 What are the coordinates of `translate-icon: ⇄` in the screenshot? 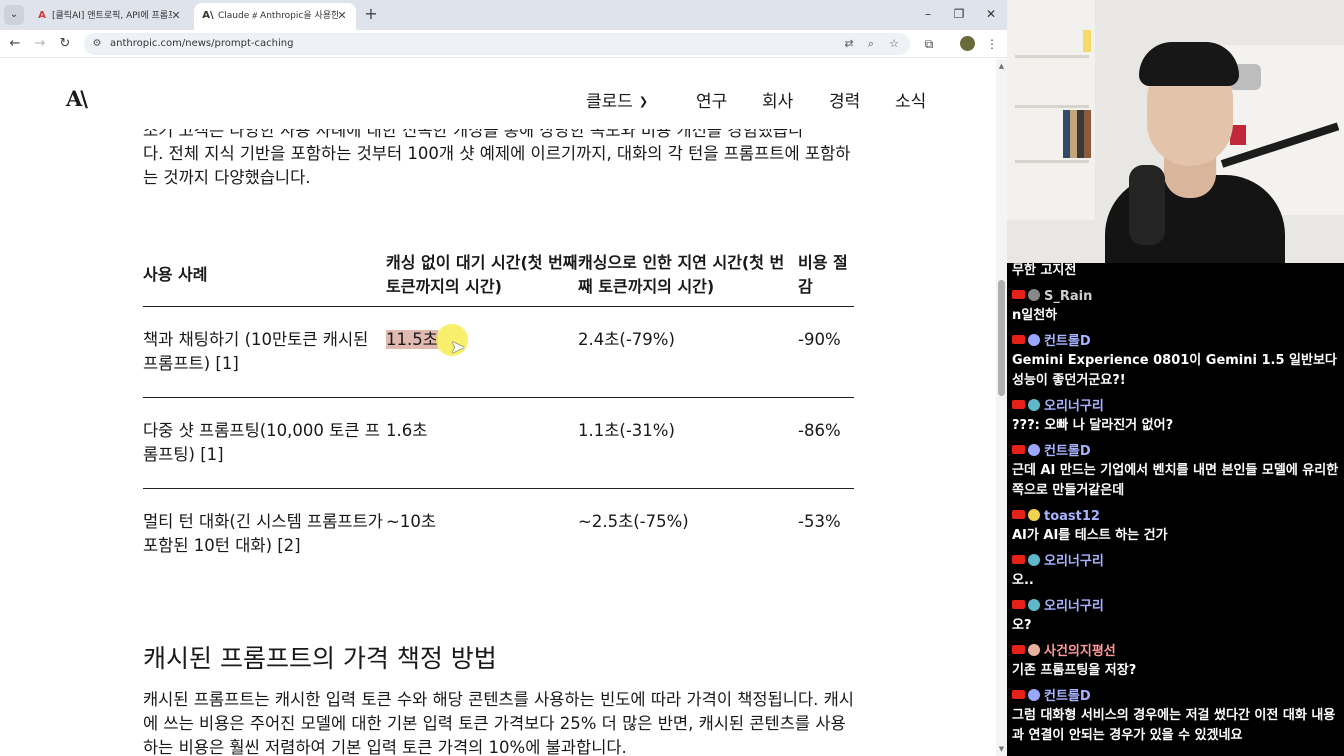 It's located at (849, 44).